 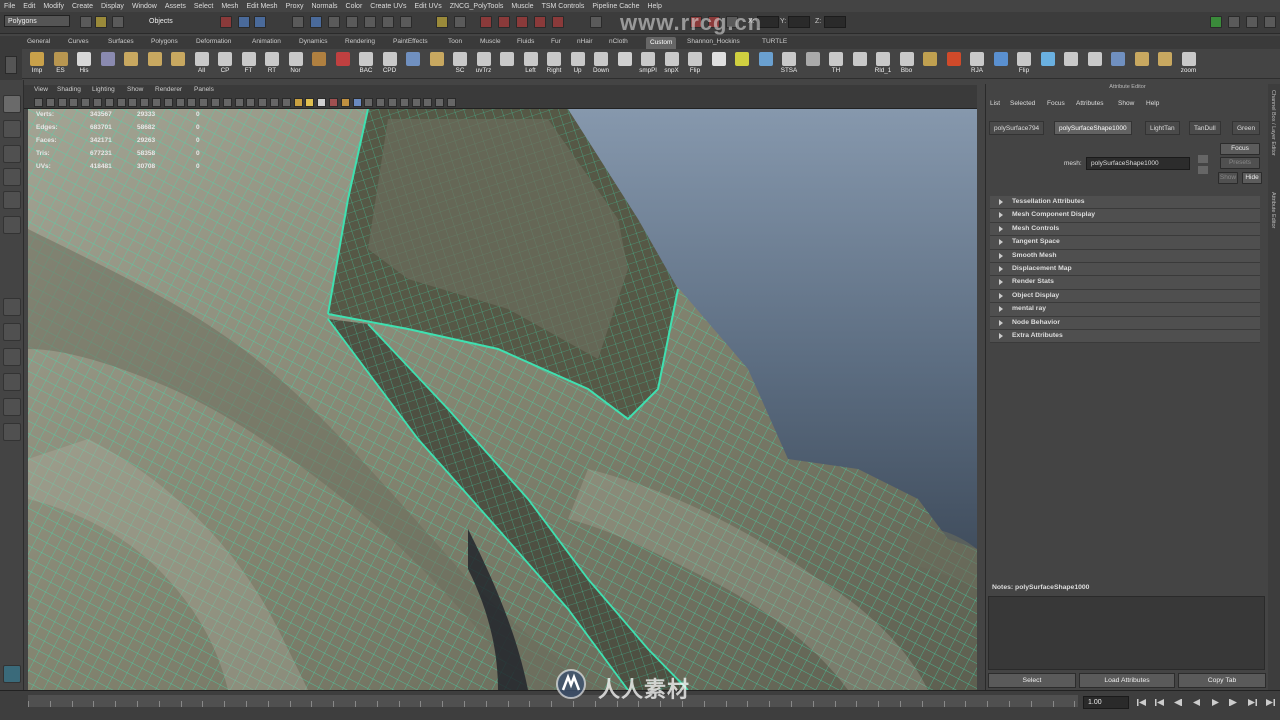 What do you see at coordinates (168, 89) in the screenshot?
I see `viewport-menu-renderer: Renderer` at bounding box center [168, 89].